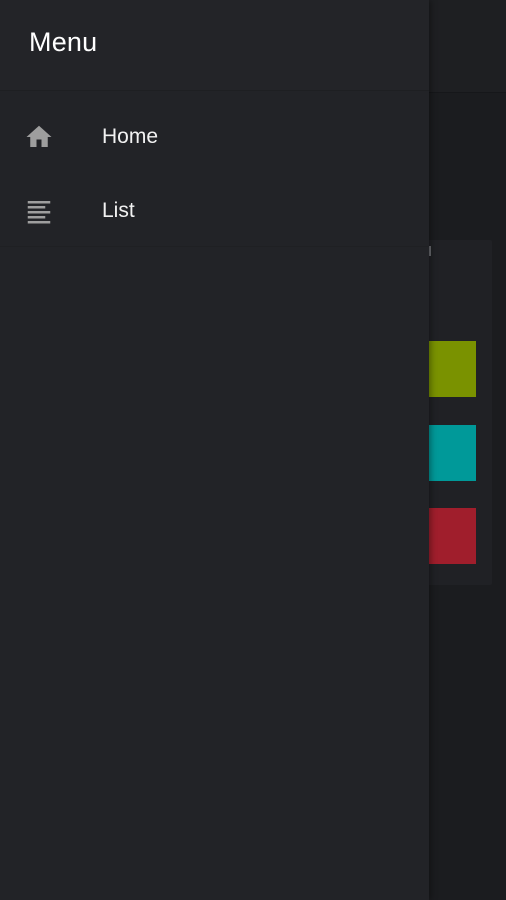 This screenshot has width=506, height=900. What do you see at coordinates (39, 211) in the screenshot?
I see `list-icon` at bounding box center [39, 211].